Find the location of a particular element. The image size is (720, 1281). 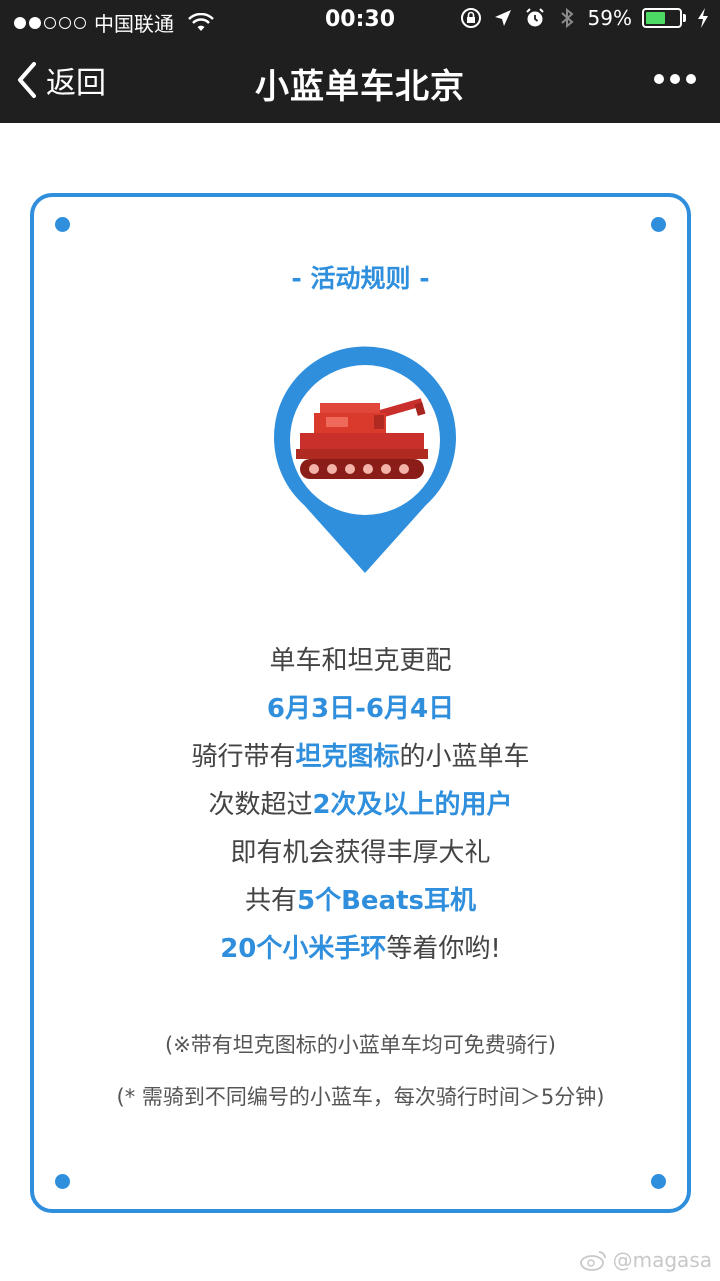

watermark: @magasa is located at coordinates (645, 1260).